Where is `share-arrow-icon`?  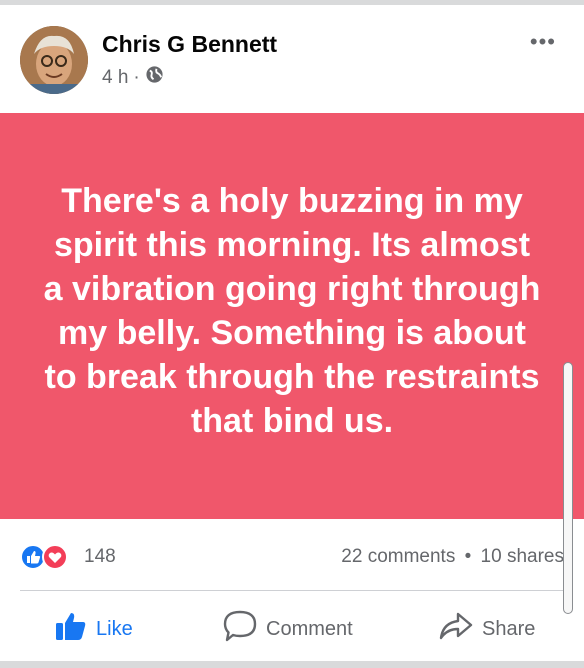
share-arrow-icon is located at coordinates (456, 629).